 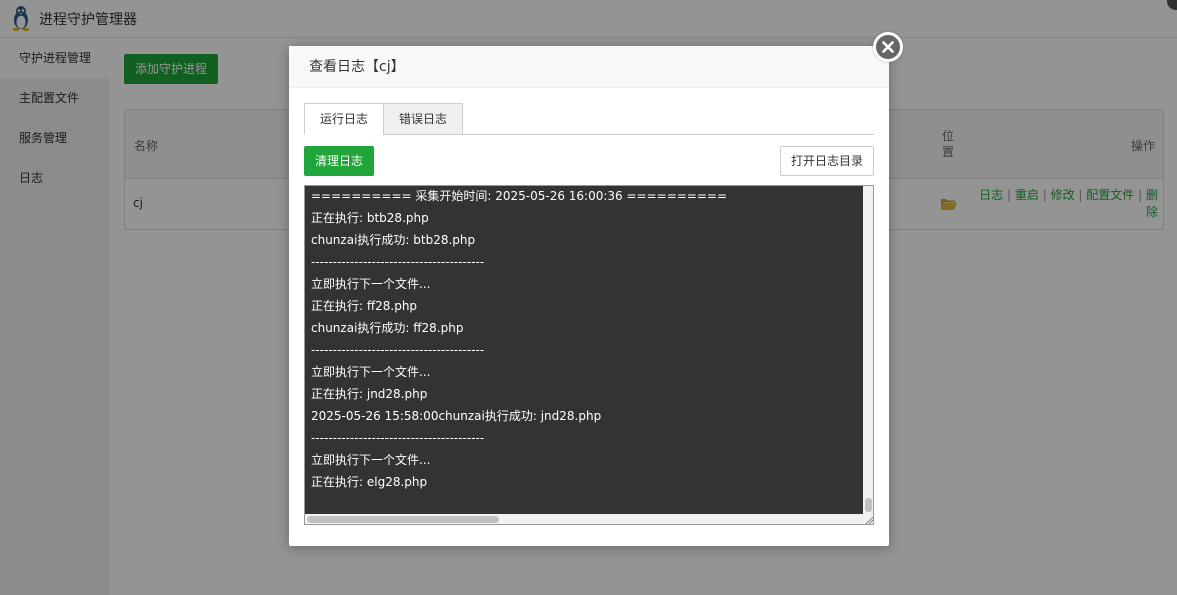 What do you see at coordinates (387, 328) in the screenshot?
I see `log-line: chunzai执行成功: ff28.php` at bounding box center [387, 328].